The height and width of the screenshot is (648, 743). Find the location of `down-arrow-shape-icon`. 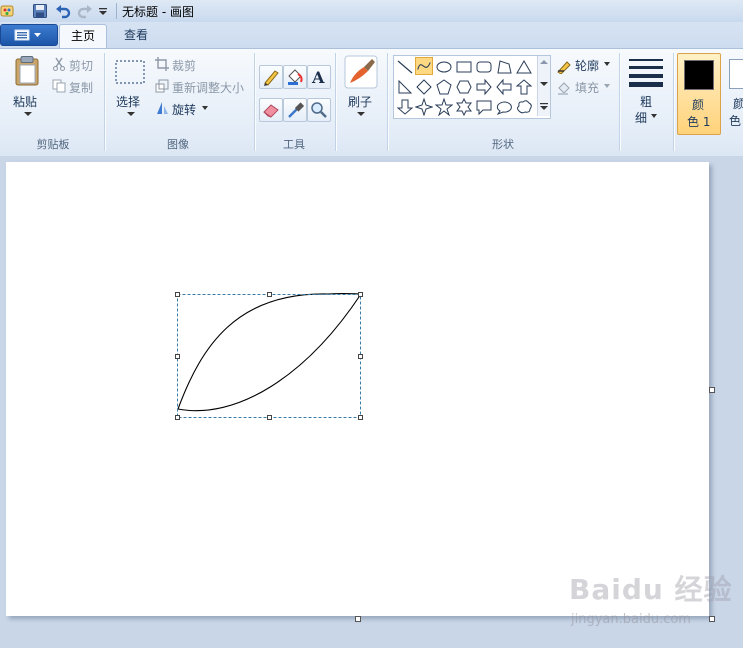

down-arrow-shape-icon is located at coordinates (405, 107).